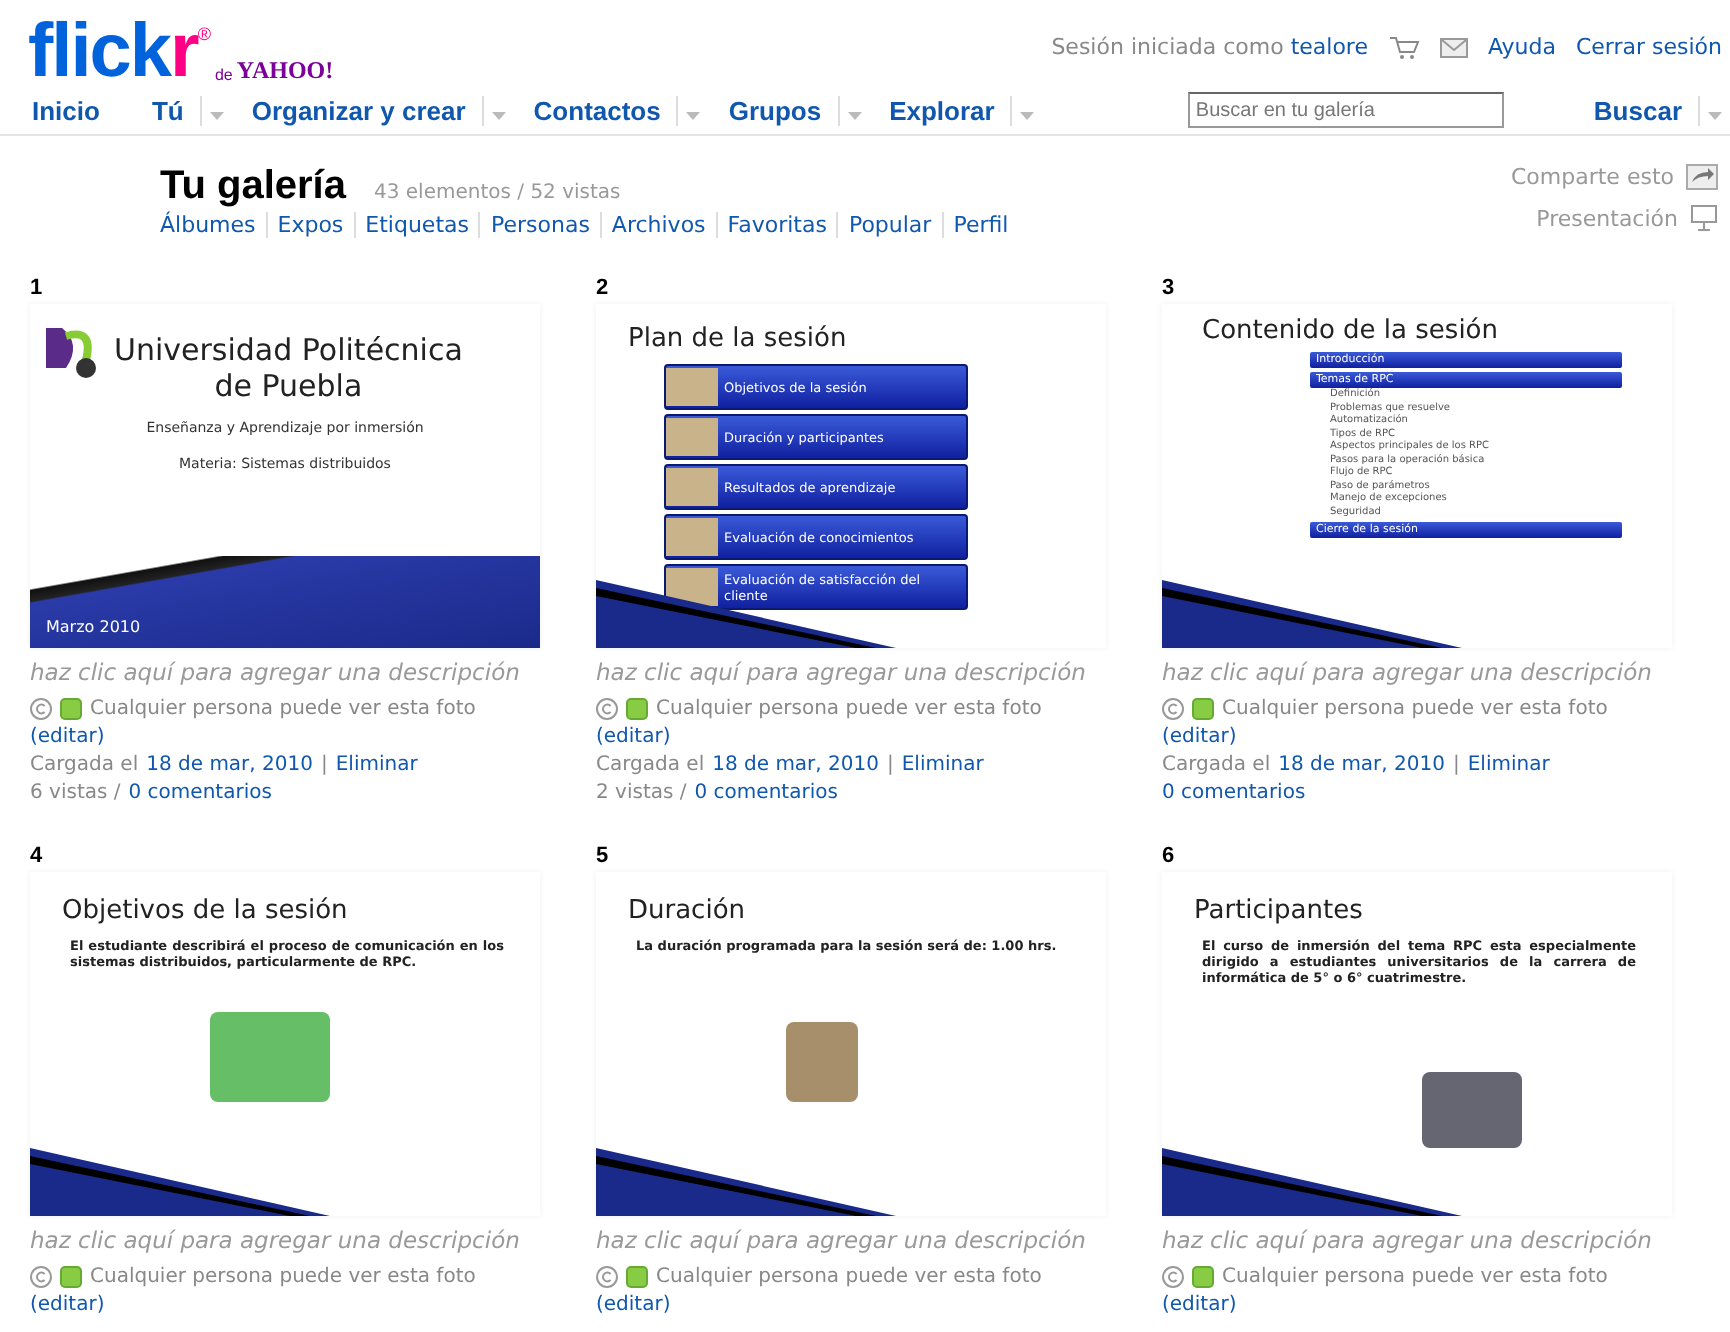 The width and height of the screenshot is (1730, 1332). What do you see at coordinates (181, 52) in the screenshot?
I see `flickr-logo: flickr® de YAHOO!` at bounding box center [181, 52].